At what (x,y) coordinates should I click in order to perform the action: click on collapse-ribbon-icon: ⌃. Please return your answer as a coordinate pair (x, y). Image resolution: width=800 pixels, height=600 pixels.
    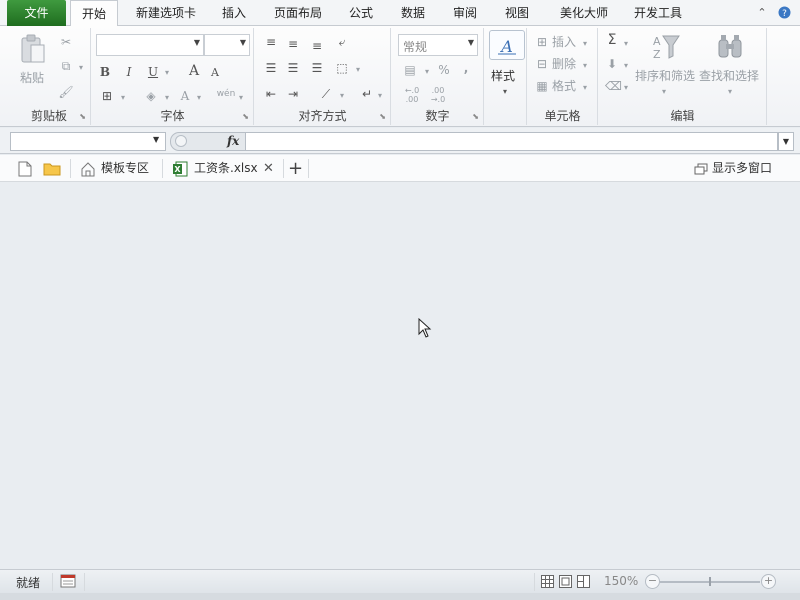
    Looking at the image, I should click on (762, 13).